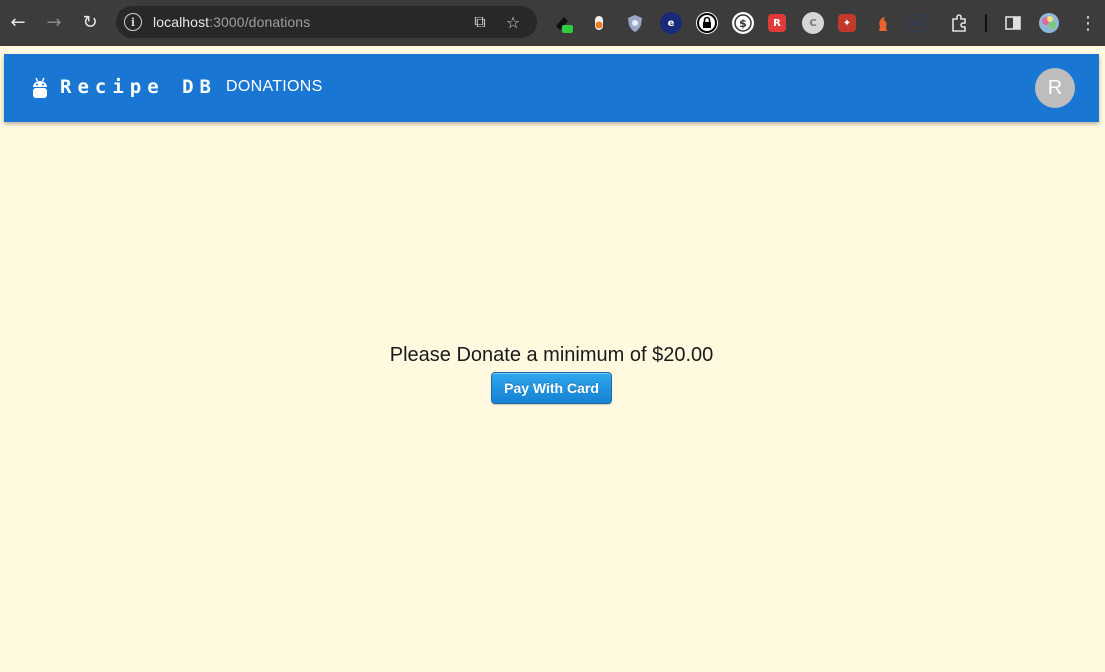 The image size is (1105, 672). What do you see at coordinates (1049, 23) in the screenshot?
I see `profile-avatar-icon` at bounding box center [1049, 23].